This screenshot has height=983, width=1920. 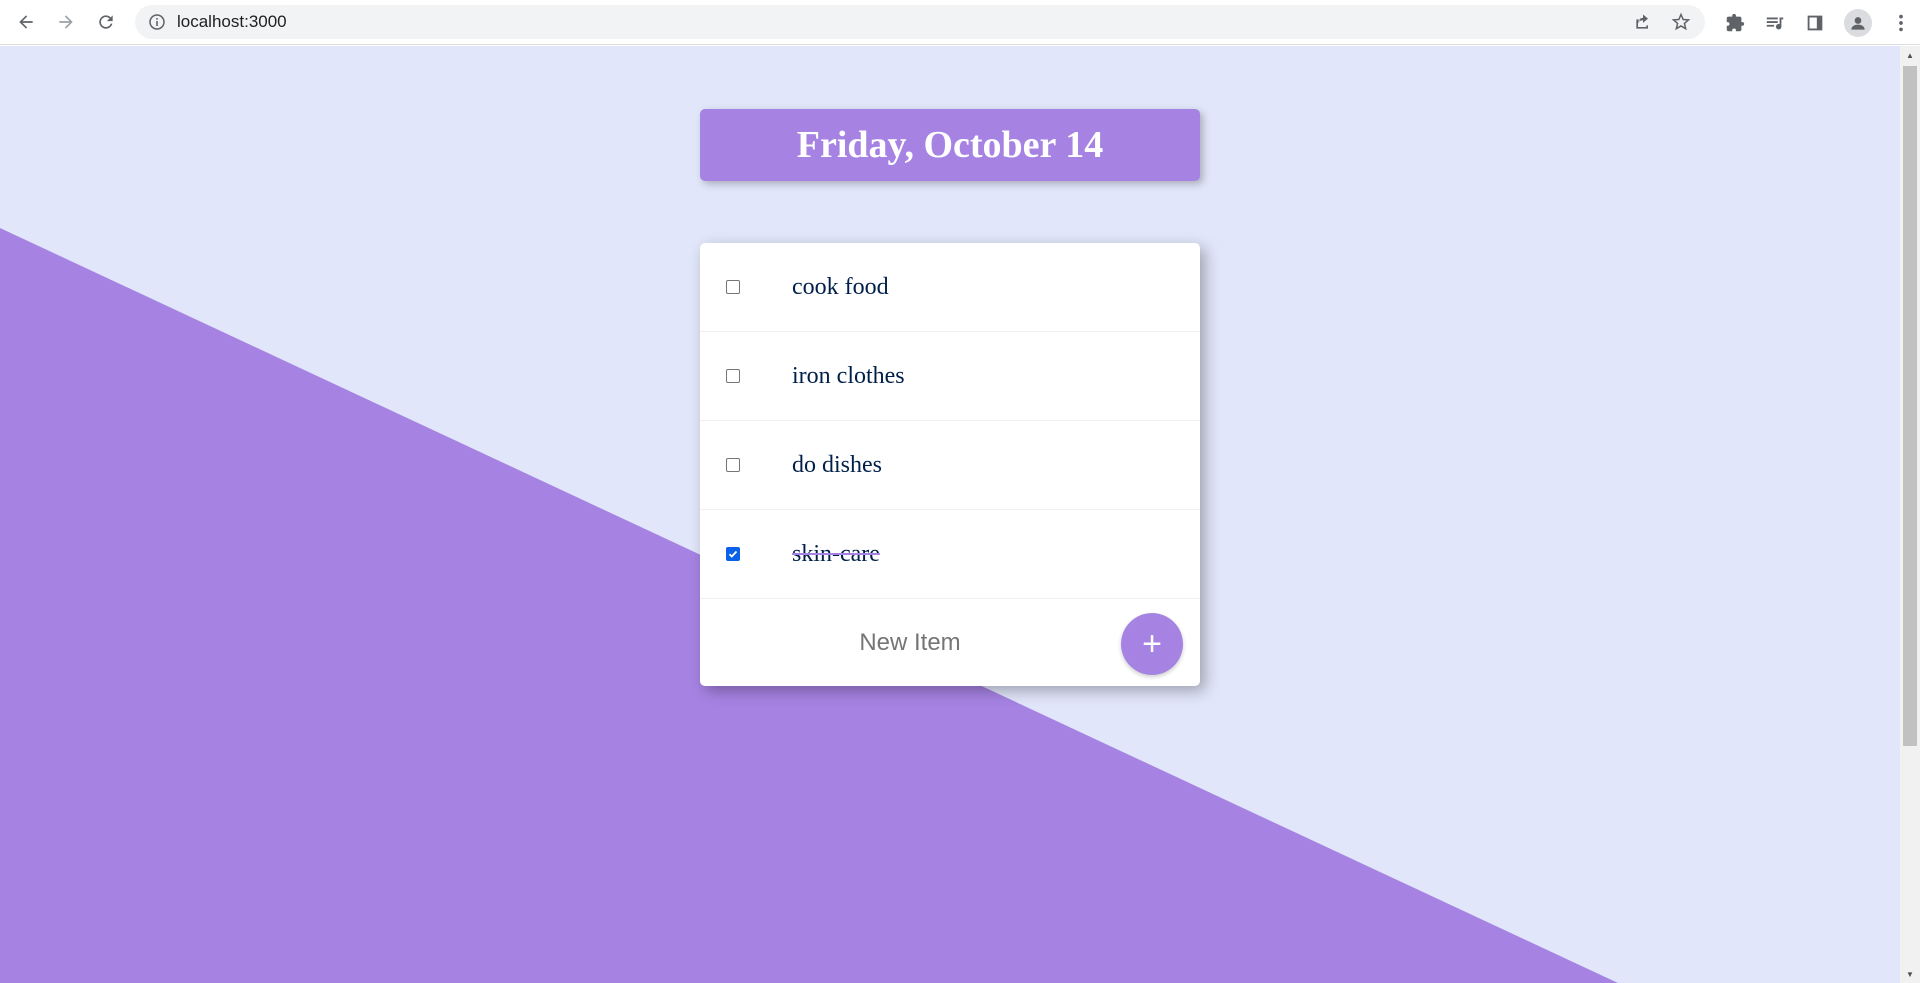 What do you see at coordinates (848, 375) in the screenshot?
I see `item-label: iron clothes` at bounding box center [848, 375].